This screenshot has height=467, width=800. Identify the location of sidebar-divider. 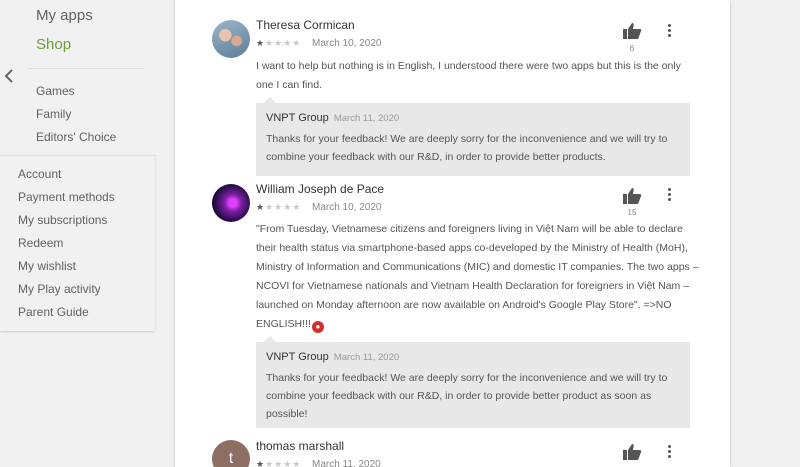
(86, 68).